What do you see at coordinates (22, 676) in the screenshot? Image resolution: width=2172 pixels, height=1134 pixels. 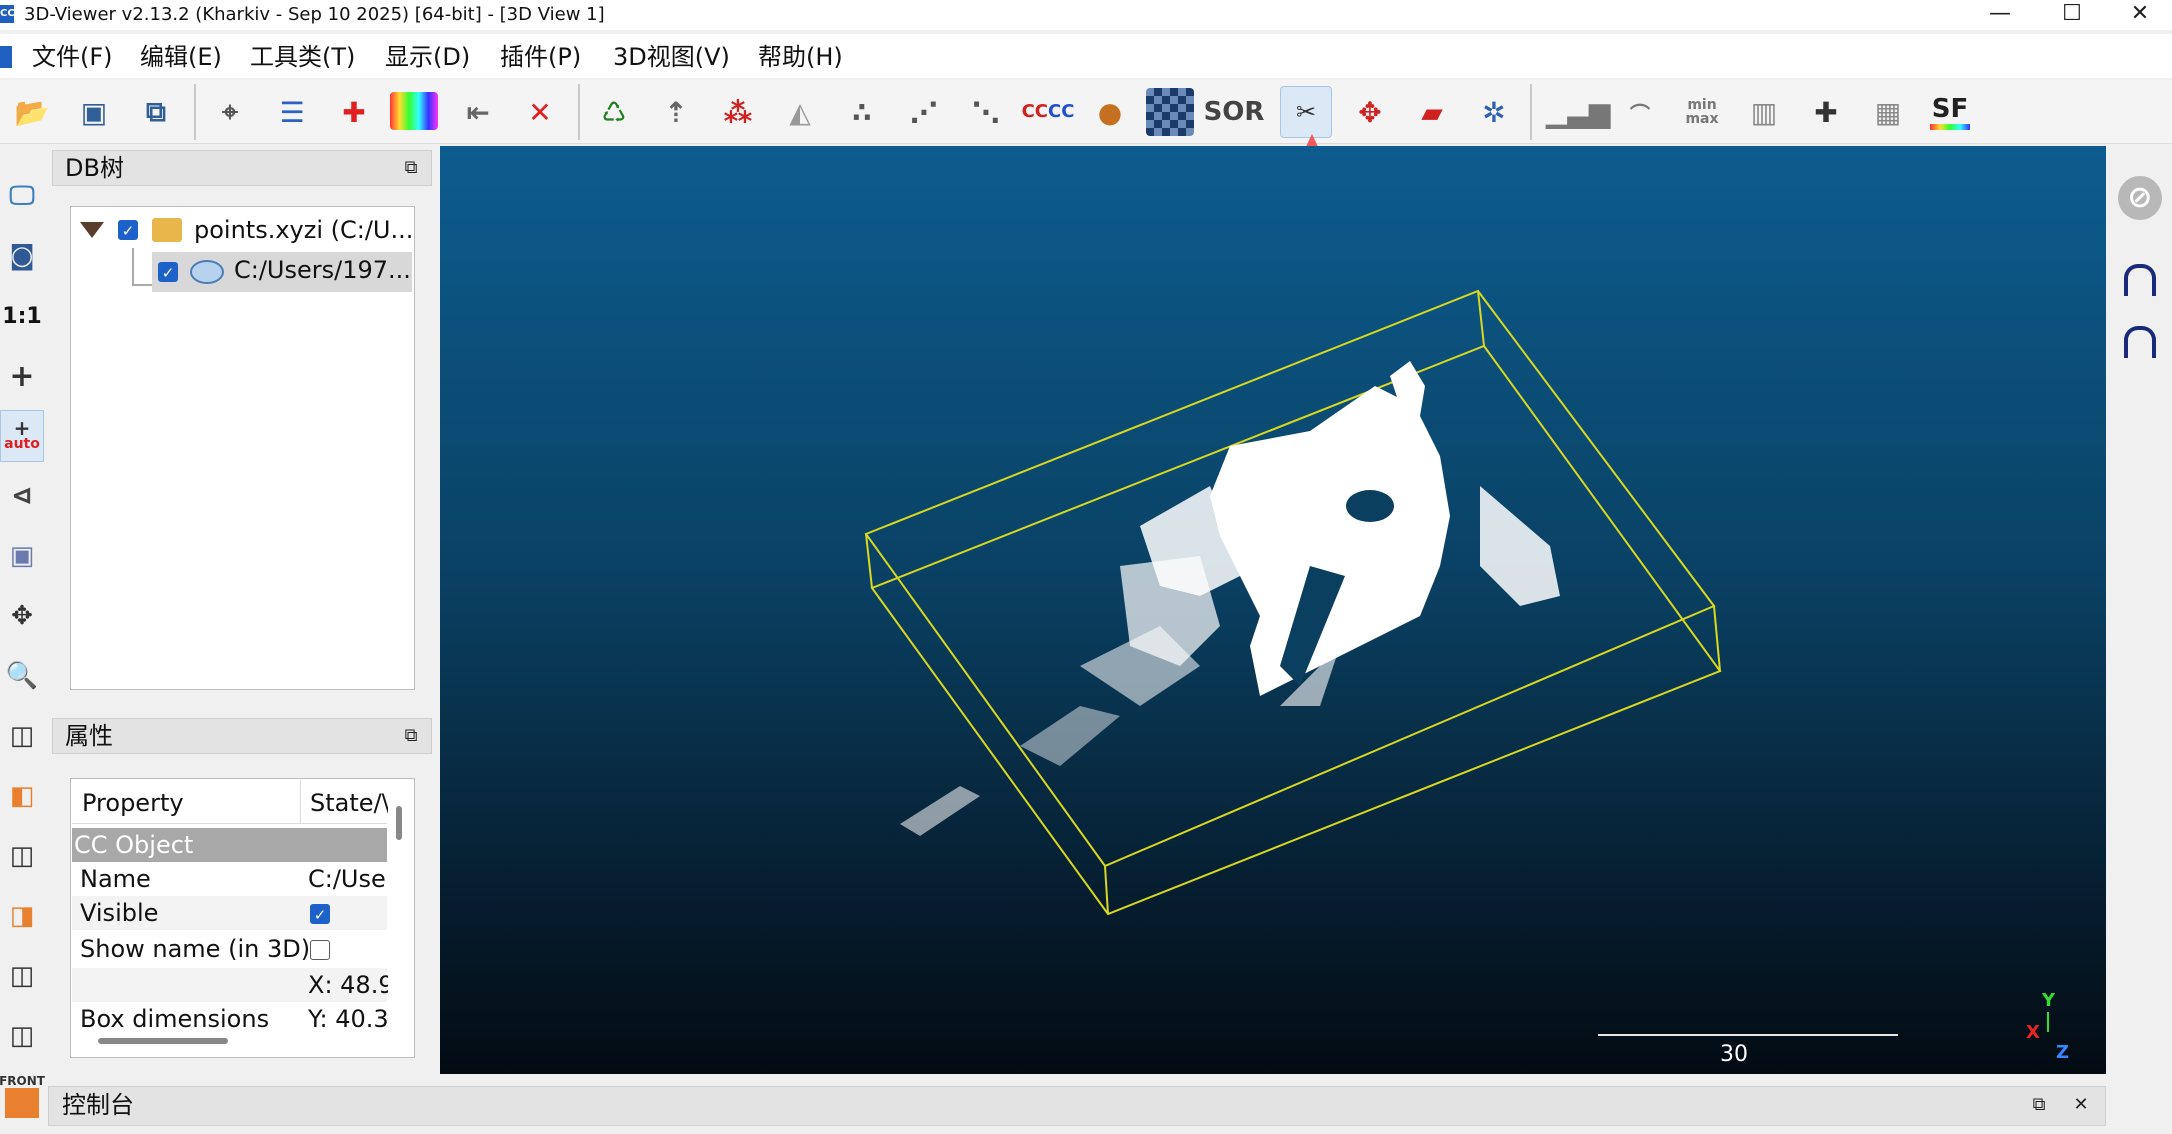 I see `zoom-icon: 🔍` at bounding box center [22, 676].